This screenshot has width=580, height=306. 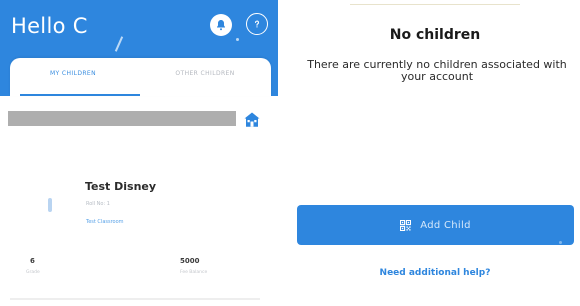 I want to click on stat-label-fee: Fee Balance, so click(x=194, y=272).